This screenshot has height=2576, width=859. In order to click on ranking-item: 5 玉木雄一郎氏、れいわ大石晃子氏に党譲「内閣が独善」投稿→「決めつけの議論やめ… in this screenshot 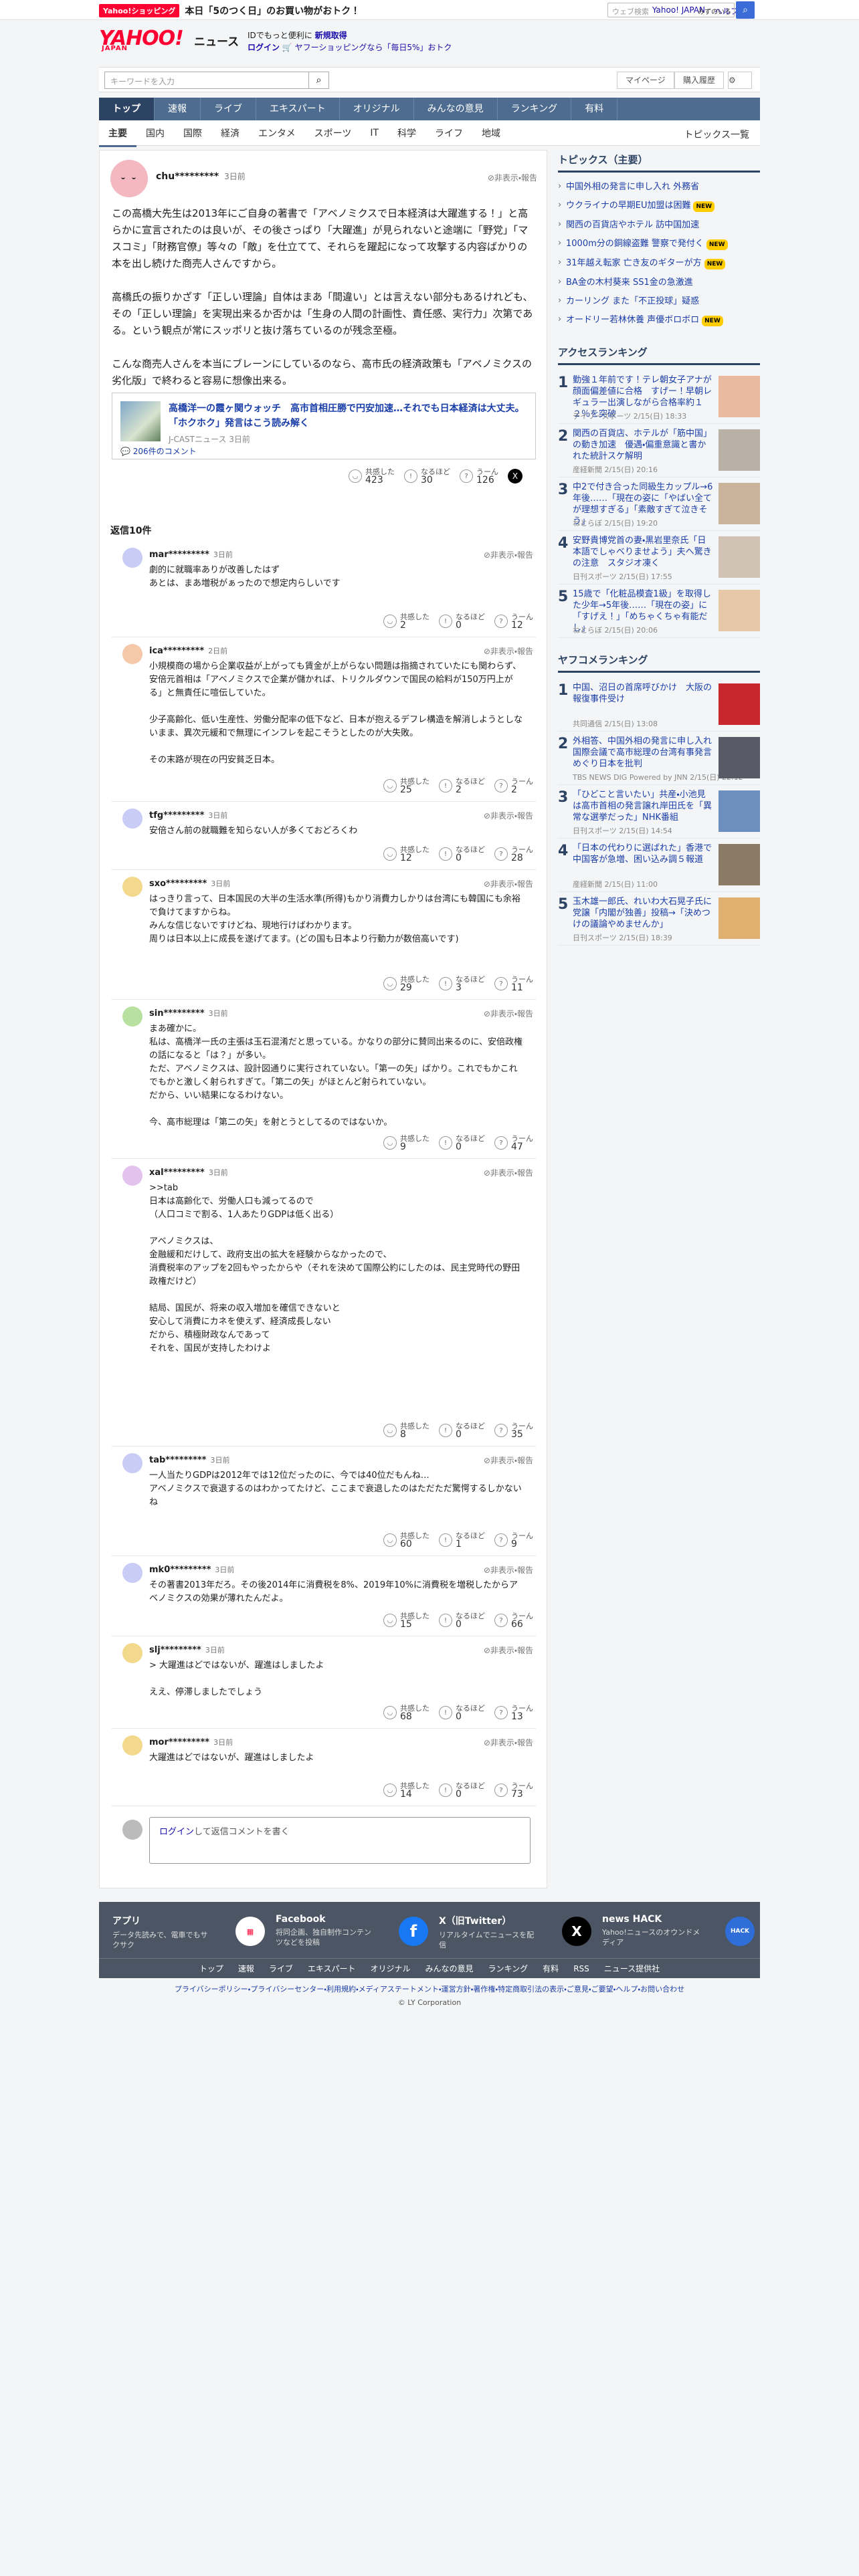, I will do `click(659, 919)`.